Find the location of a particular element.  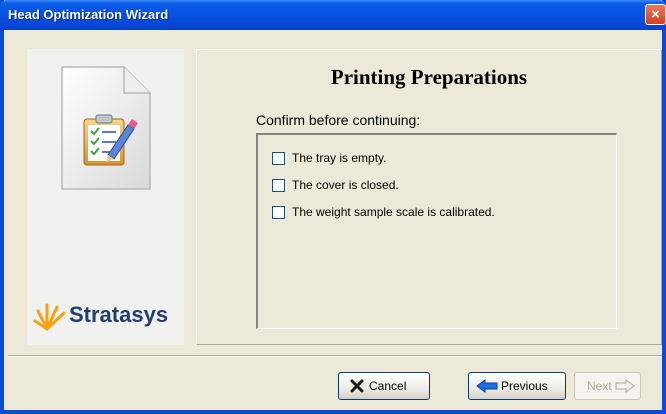

previous-button: Previous is located at coordinates (517, 386).